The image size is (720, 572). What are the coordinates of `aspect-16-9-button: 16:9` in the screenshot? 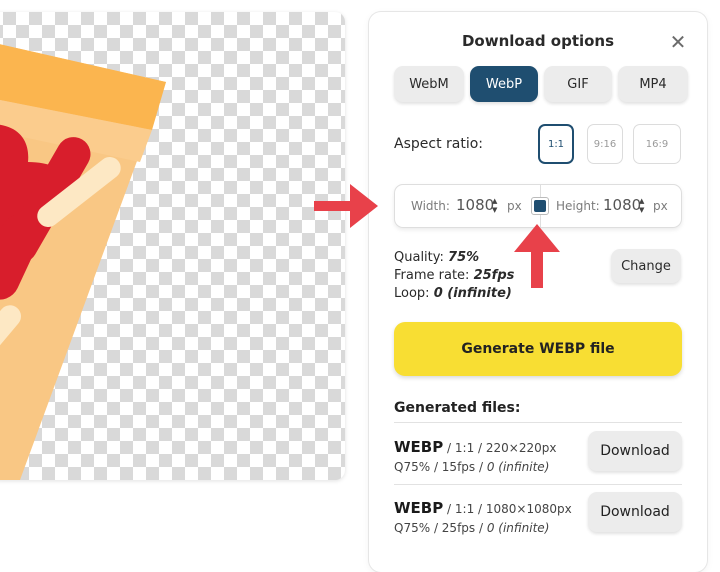 It's located at (657, 144).